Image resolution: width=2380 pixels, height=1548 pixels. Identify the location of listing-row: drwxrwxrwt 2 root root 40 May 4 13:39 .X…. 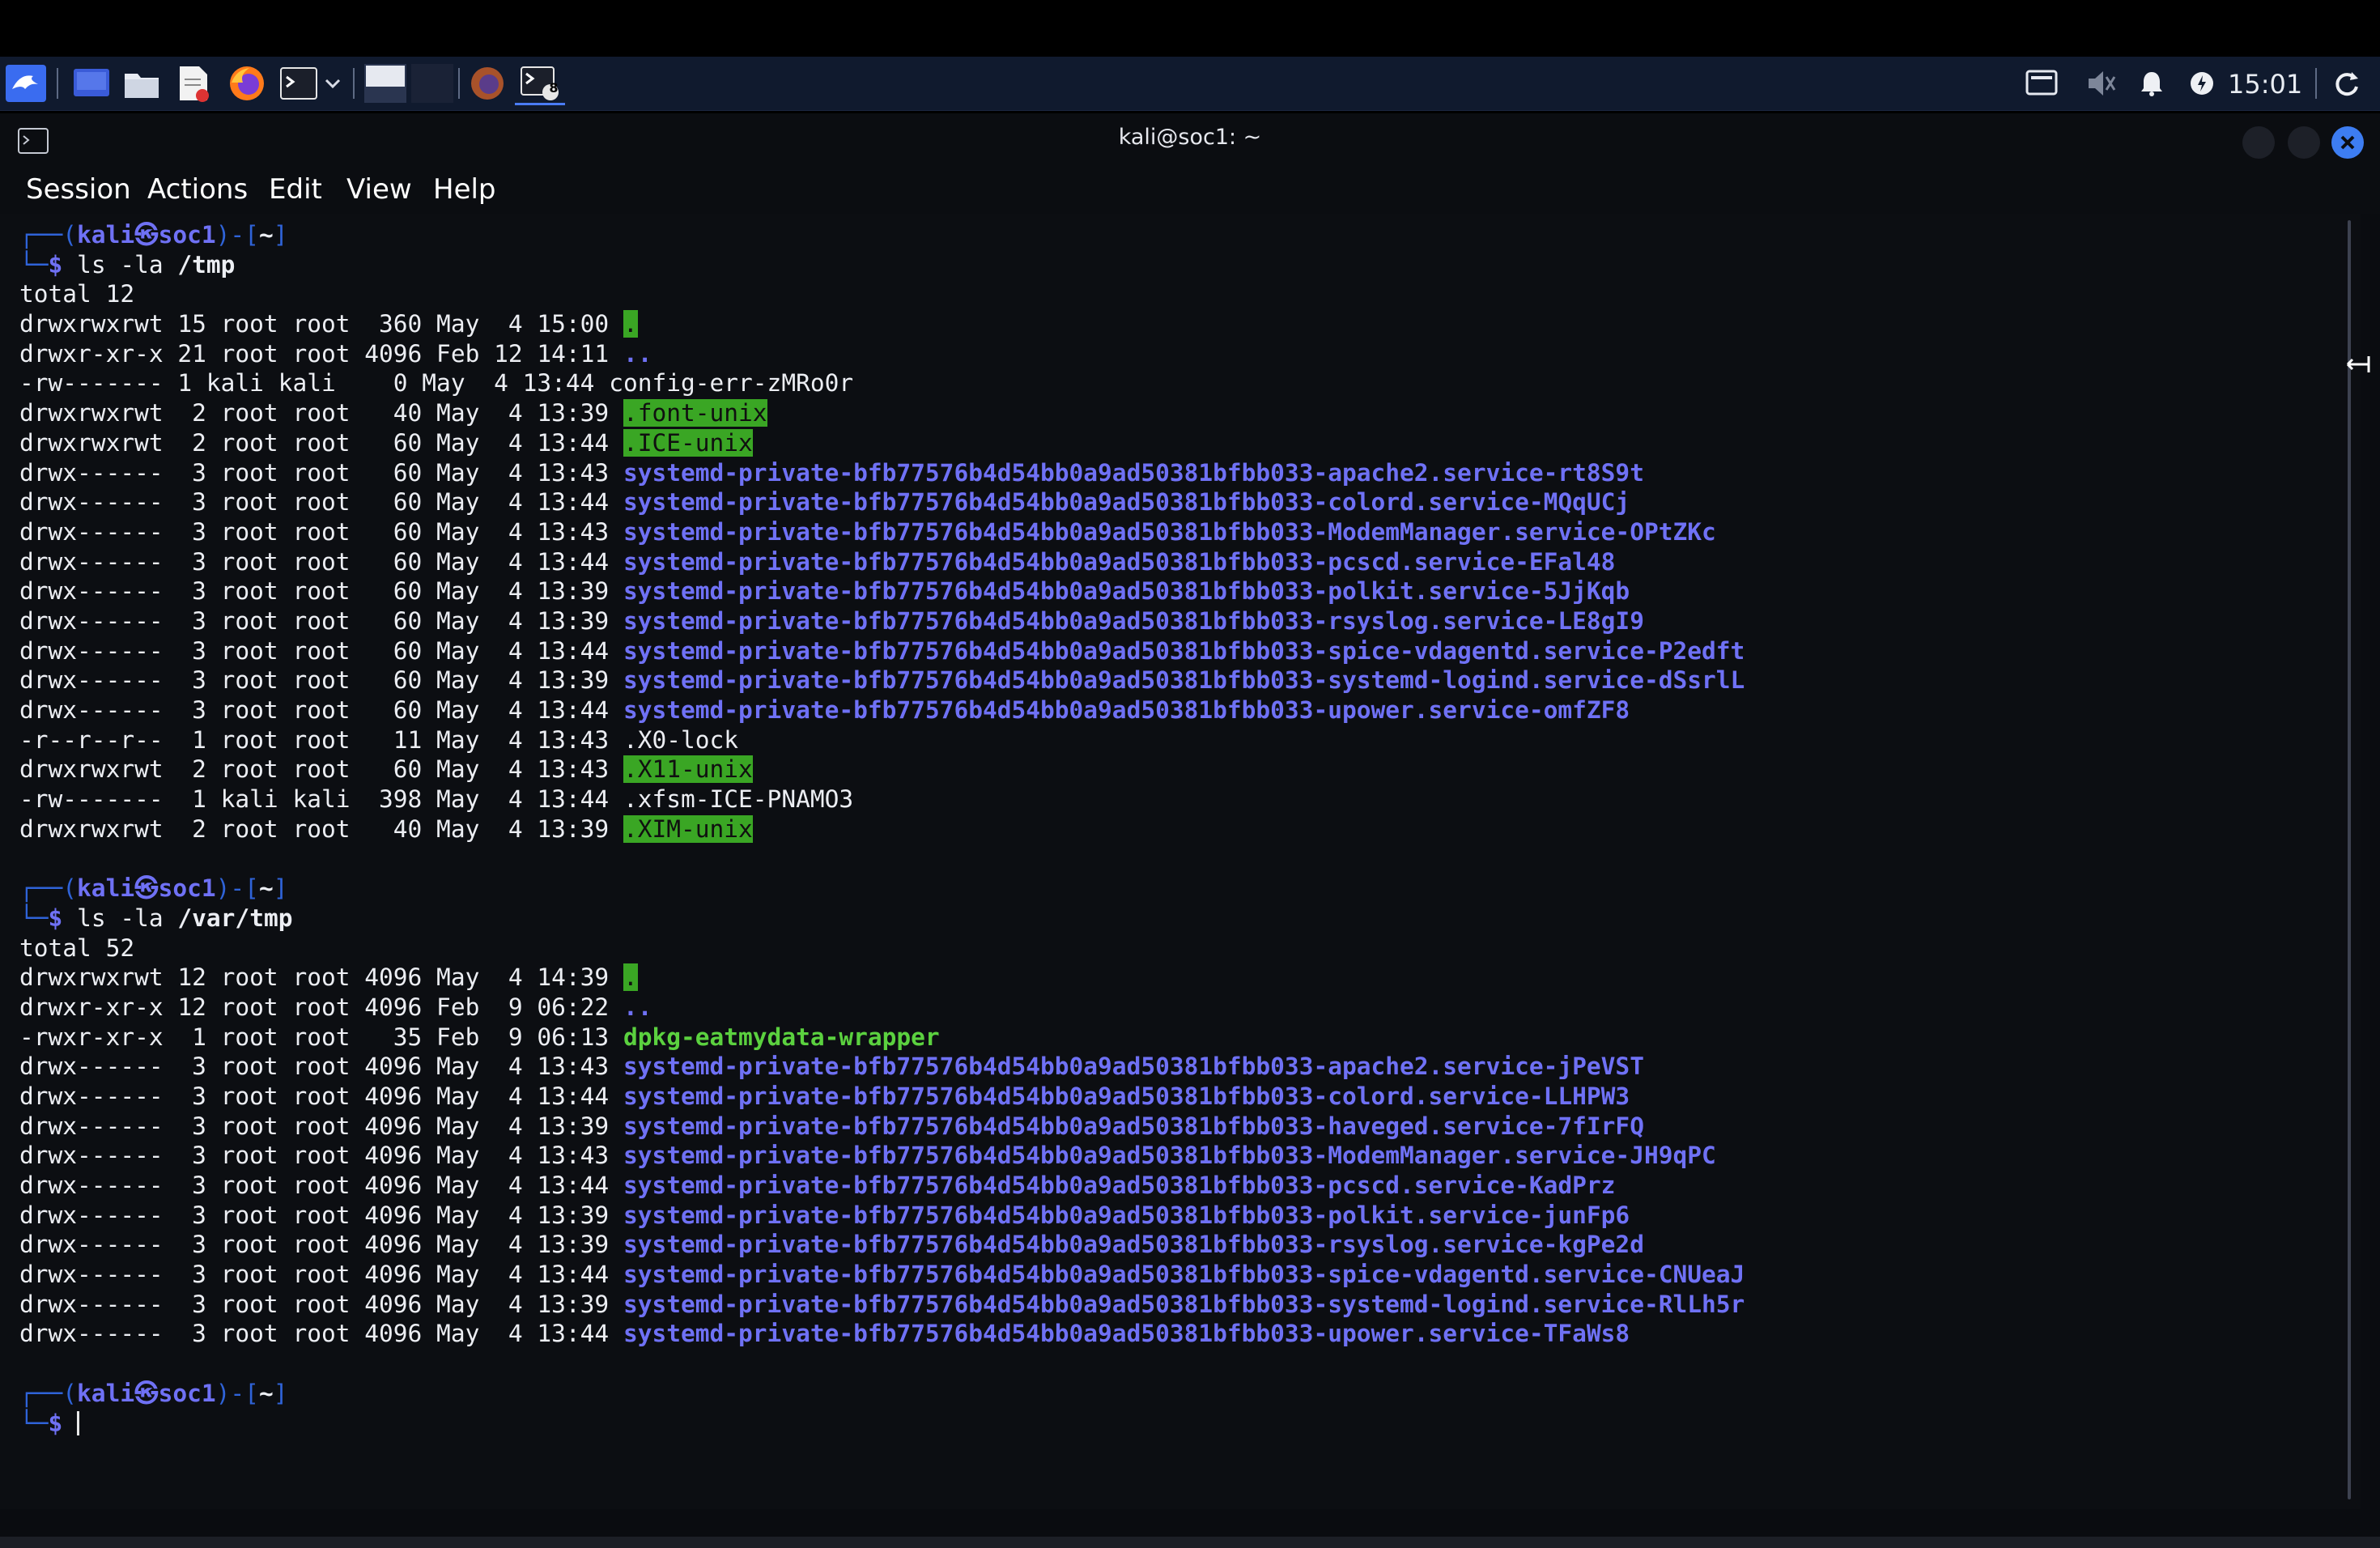
(882, 829).